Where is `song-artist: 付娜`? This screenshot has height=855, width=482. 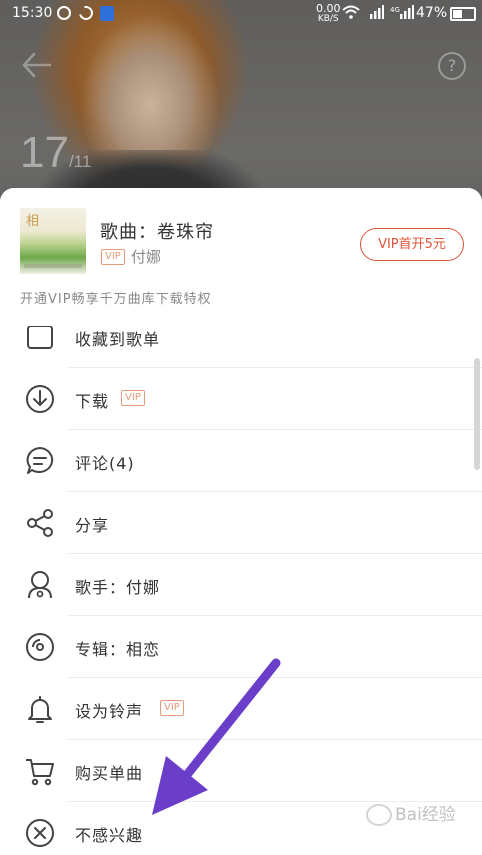
song-artist: 付娜 is located at coordinates (146, 256).